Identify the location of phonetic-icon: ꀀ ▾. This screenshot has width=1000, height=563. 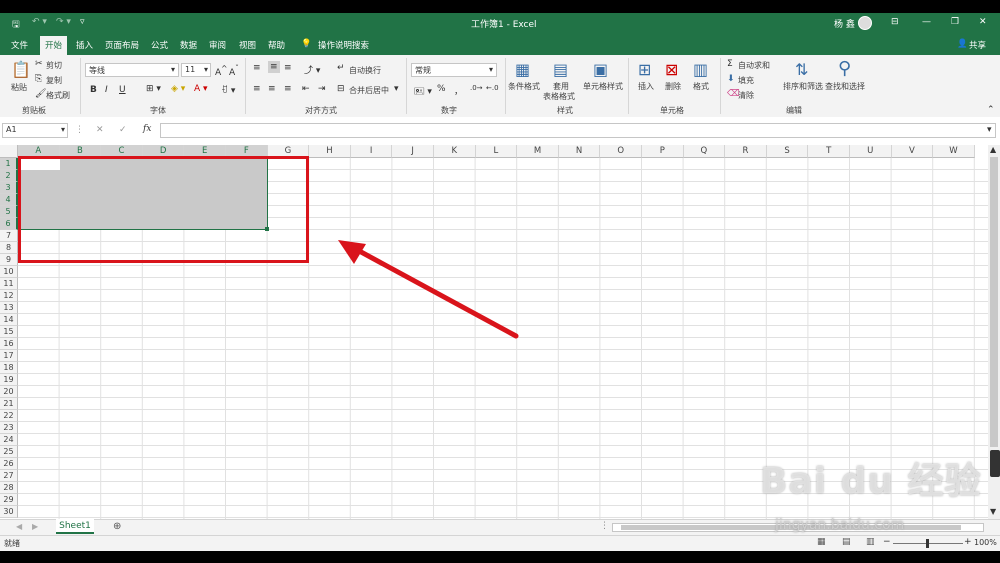
(228, 90).